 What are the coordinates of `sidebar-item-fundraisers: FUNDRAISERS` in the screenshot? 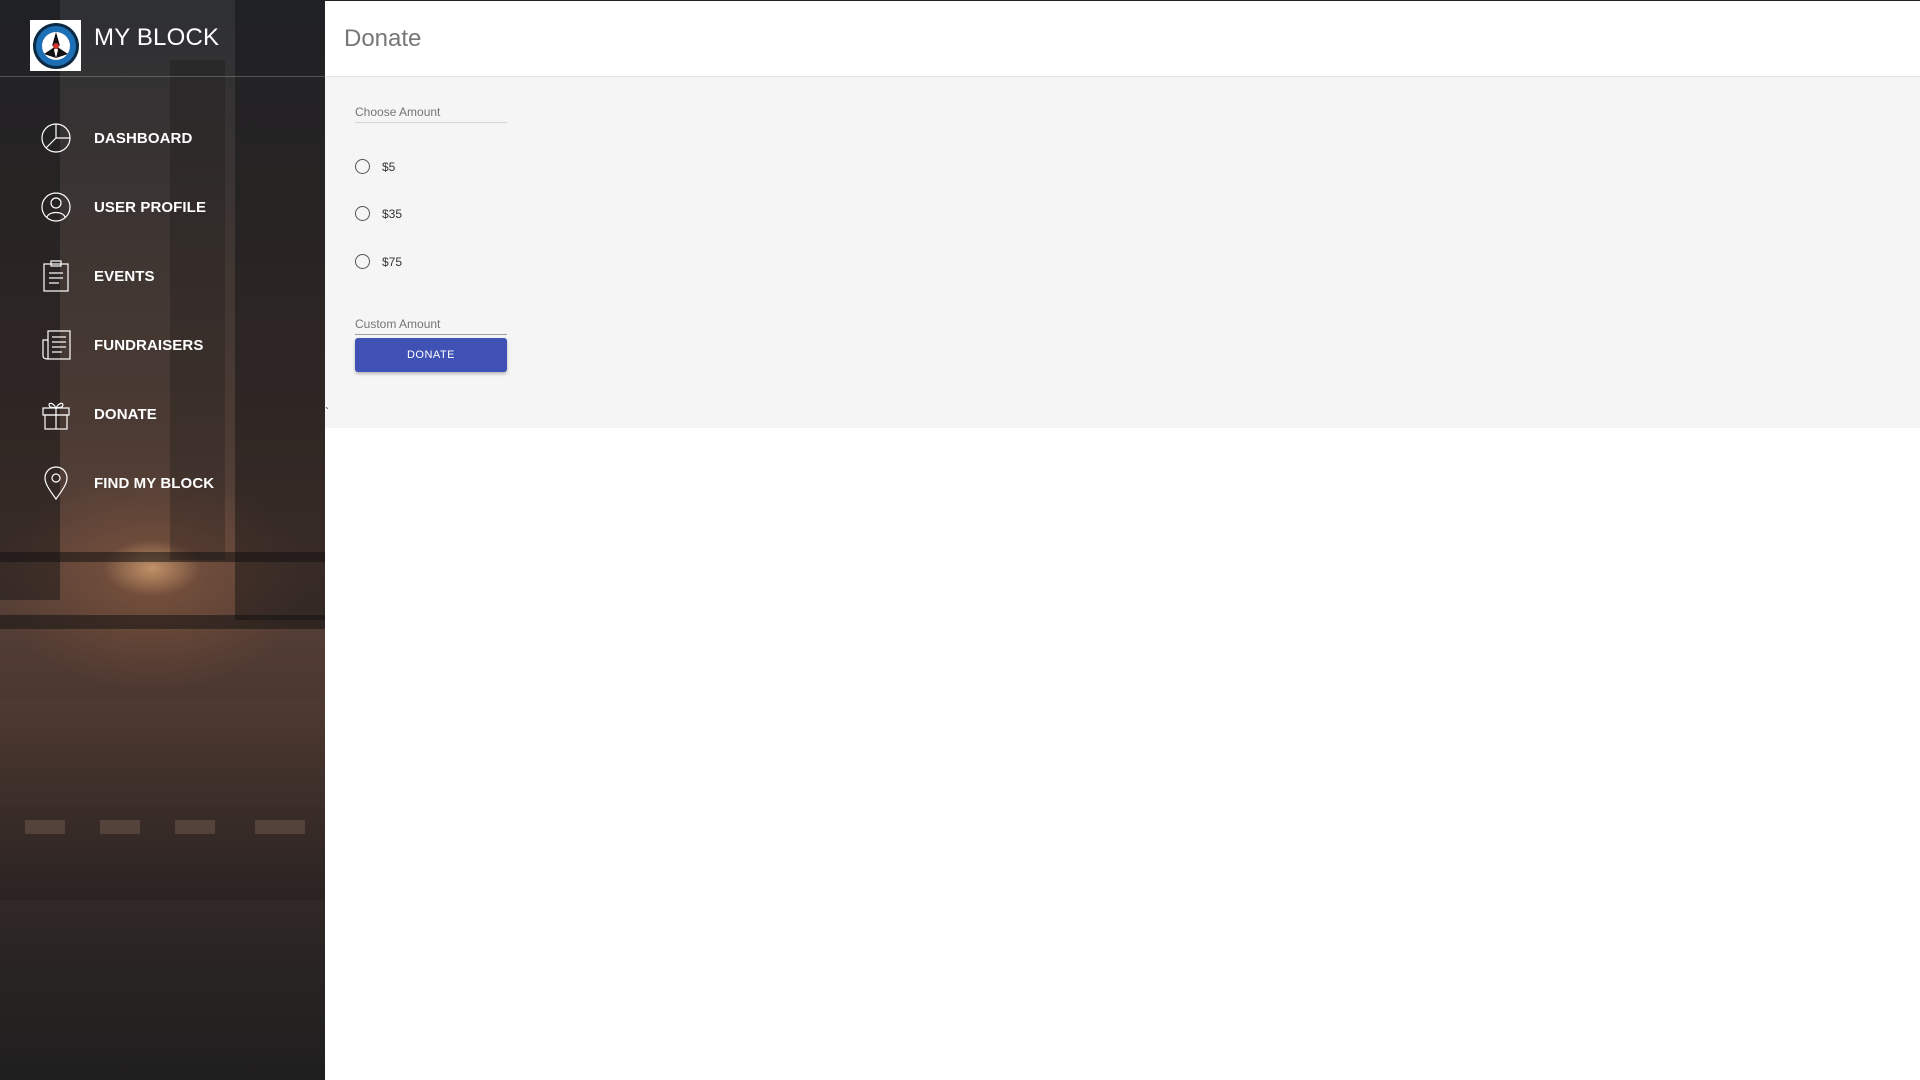 It's located at (162, 345).